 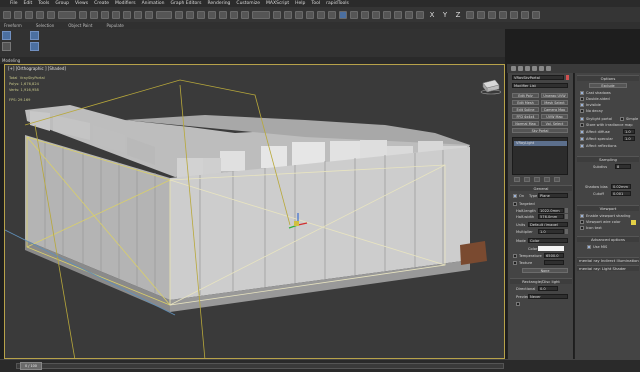 I want to click on menu-item-rendering: Rendering, so click(x=218, y=3).